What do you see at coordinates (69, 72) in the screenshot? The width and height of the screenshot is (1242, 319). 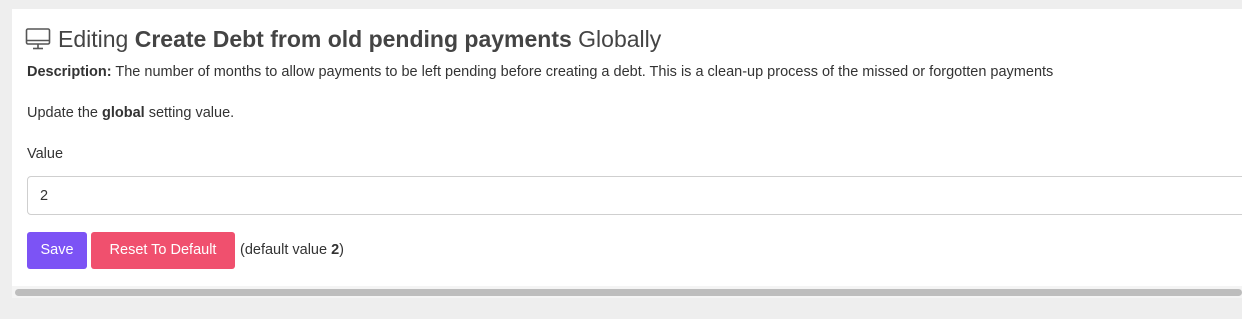 I see `description-label: Description:` at bounding box center [69, 72].